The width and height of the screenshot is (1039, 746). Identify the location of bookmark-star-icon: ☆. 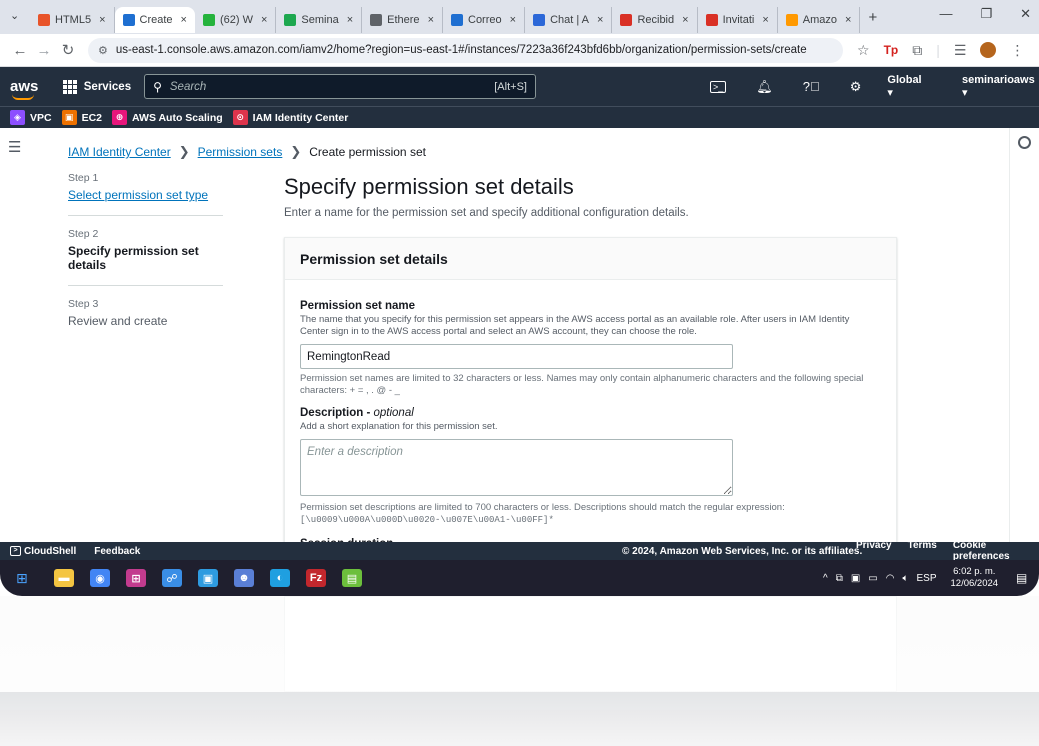
(863, 50).